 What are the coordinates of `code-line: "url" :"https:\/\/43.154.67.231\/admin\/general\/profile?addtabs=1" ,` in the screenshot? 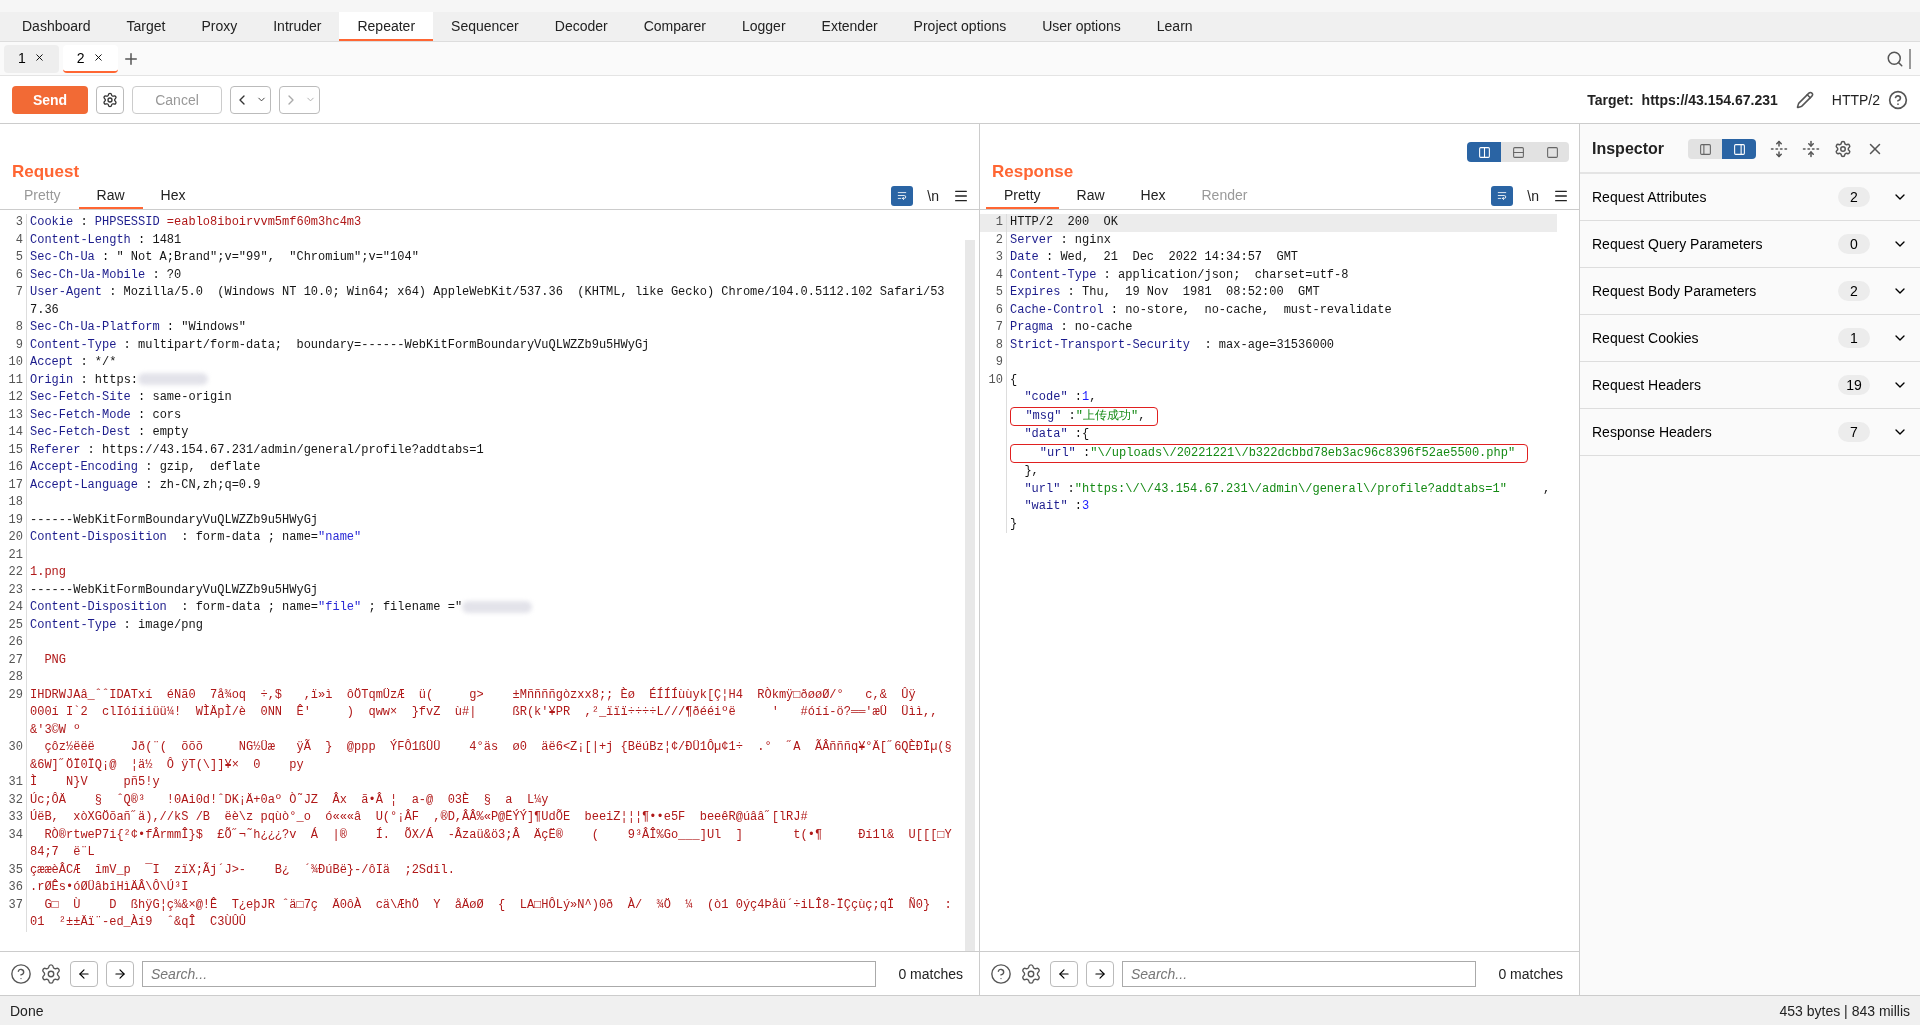 It's located at (1287, 488).